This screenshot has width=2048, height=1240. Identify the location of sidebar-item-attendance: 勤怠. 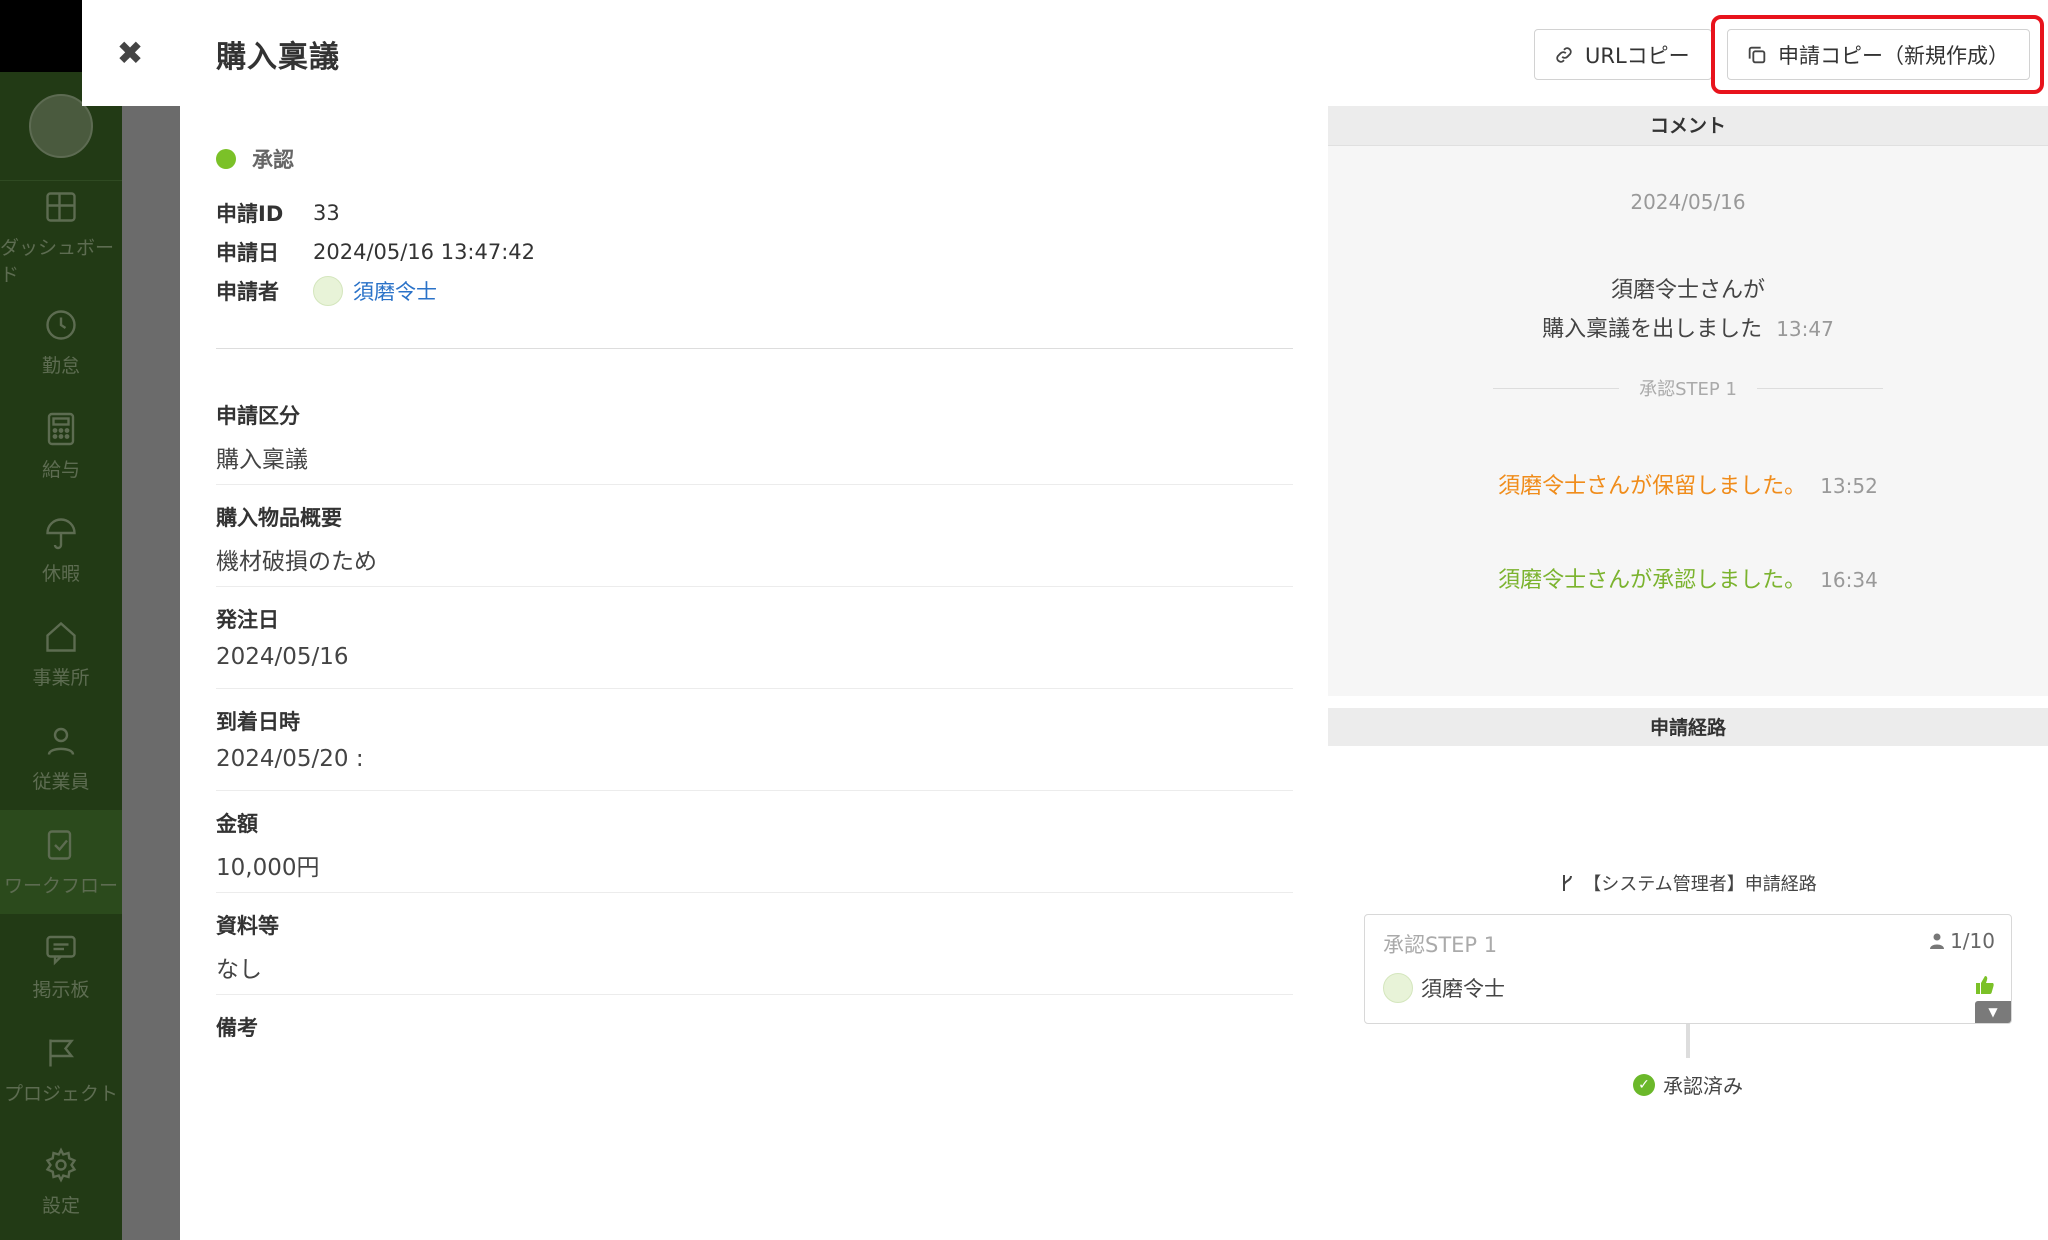
(61, 342).